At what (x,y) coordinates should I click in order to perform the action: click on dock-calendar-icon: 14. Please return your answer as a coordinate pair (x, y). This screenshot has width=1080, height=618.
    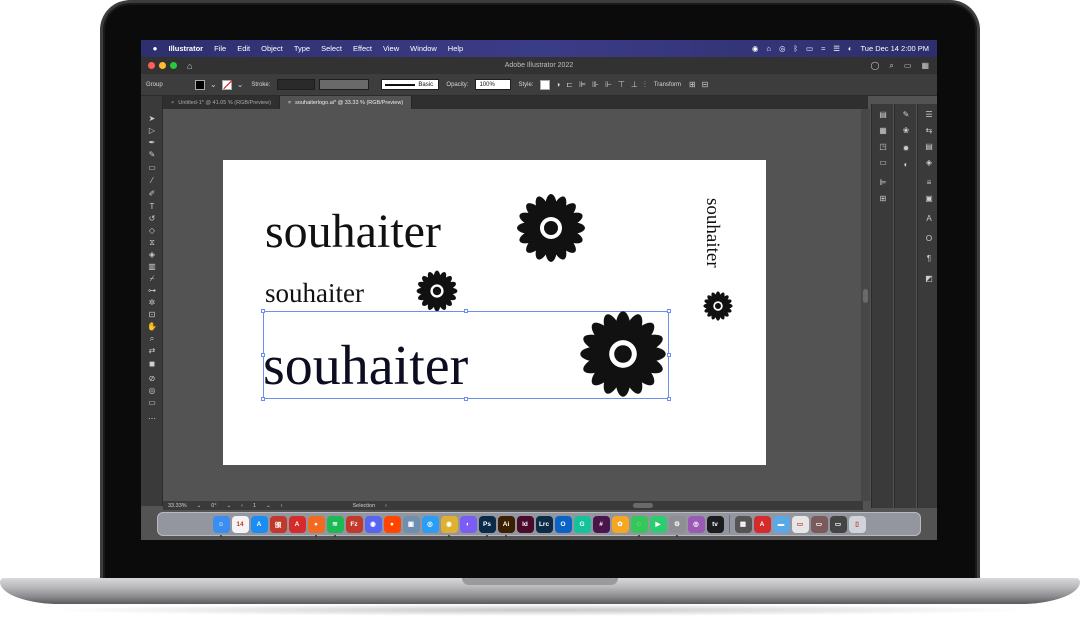
    Looking at the image, I should click on (240, 524).